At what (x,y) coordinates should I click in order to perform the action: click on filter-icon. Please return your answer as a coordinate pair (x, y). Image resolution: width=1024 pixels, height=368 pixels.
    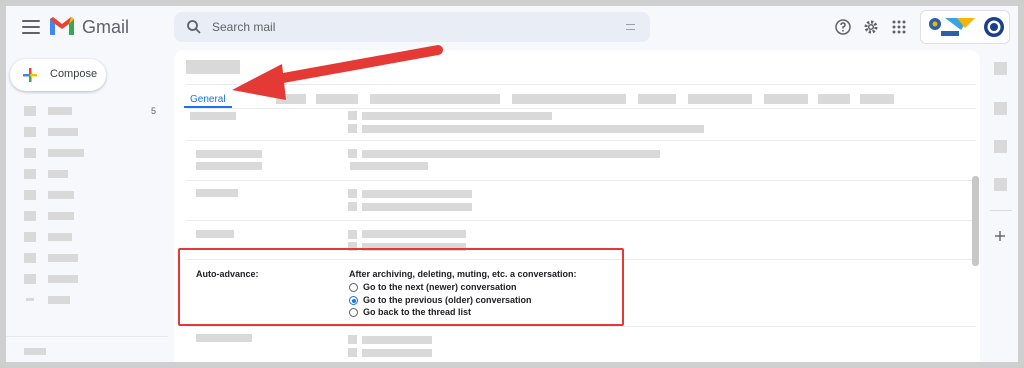
    Looking at the image, I should click on (630, 27).